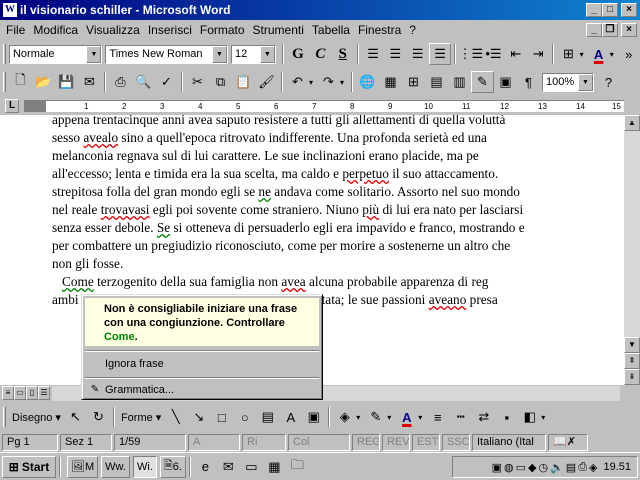  I want to click on show-hide-icon: ¶, so click(528, 82).